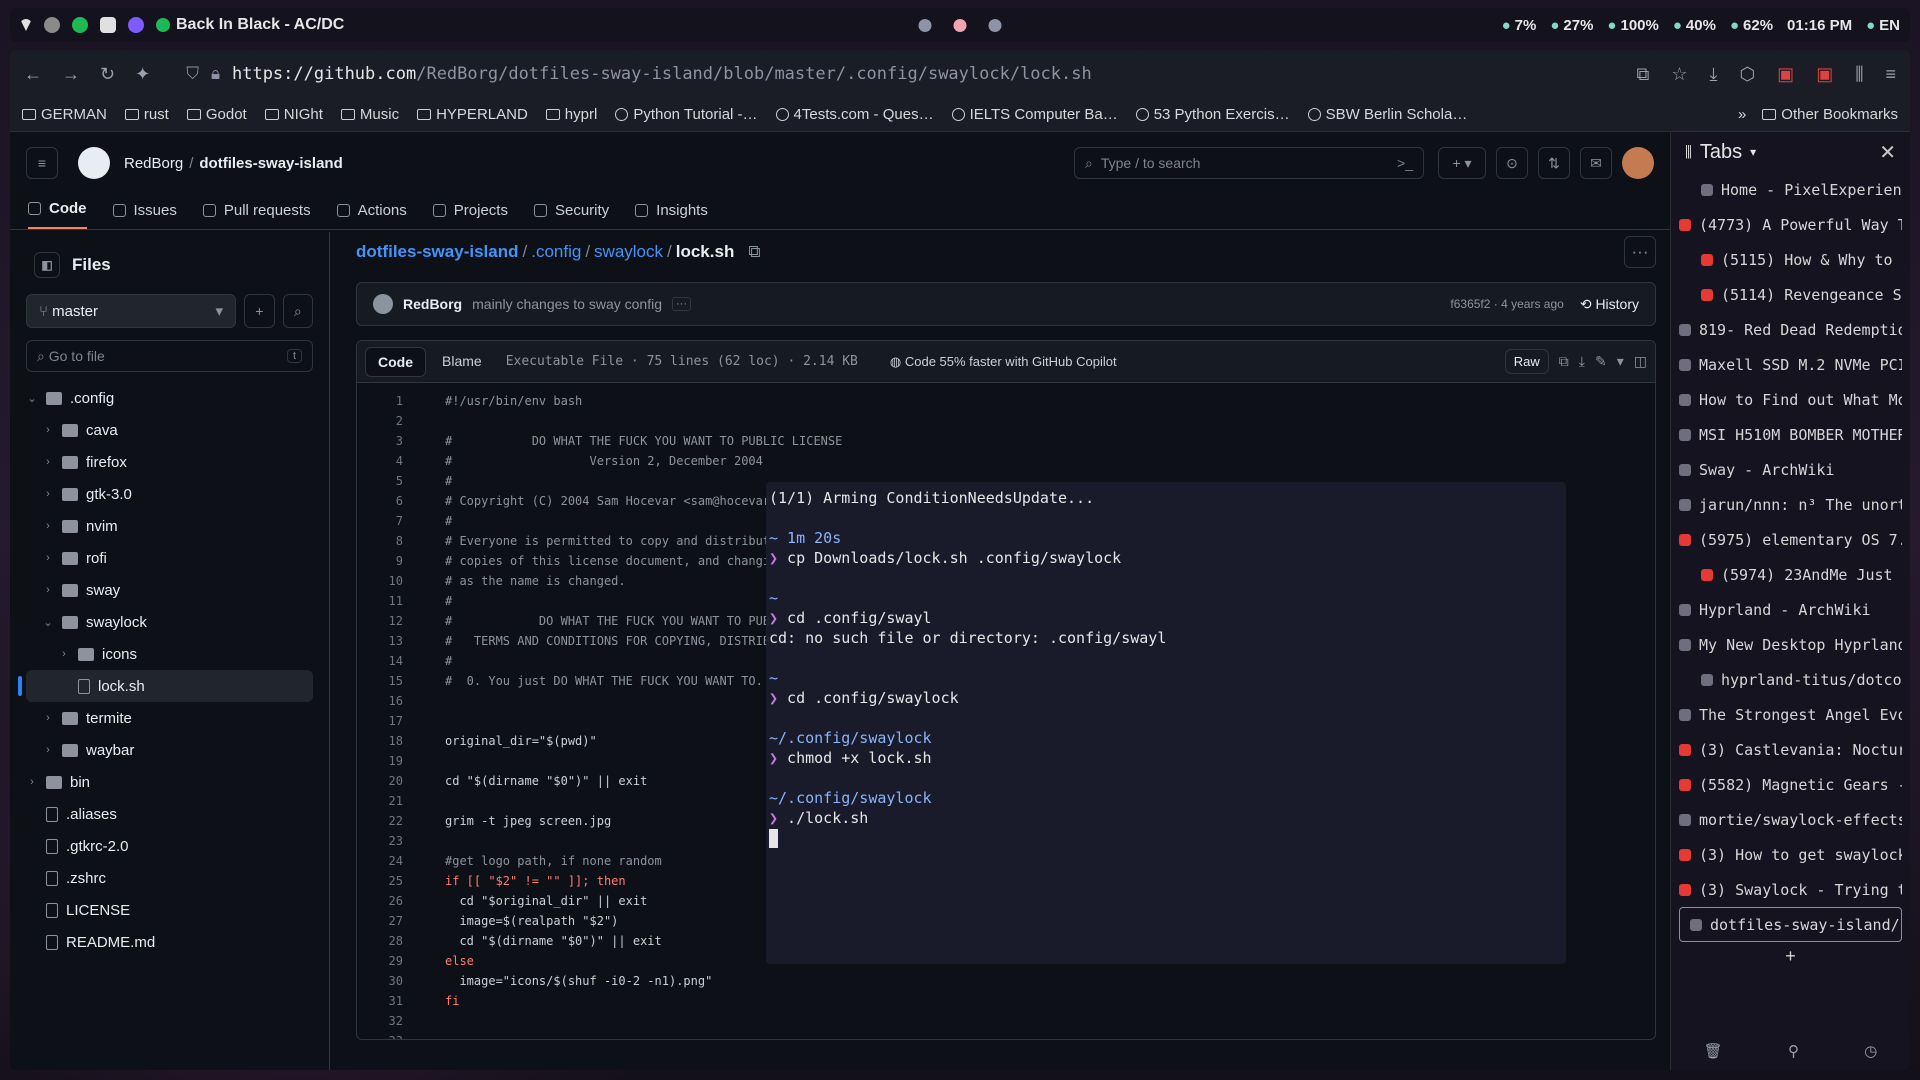 This screenshot has width=1920, height=1080. What do you see at coordinates (1790, 644) in the screenshot?
I see `sidebar-tab: My New Desktop Hyprland` at bounding box center [1790, 644].